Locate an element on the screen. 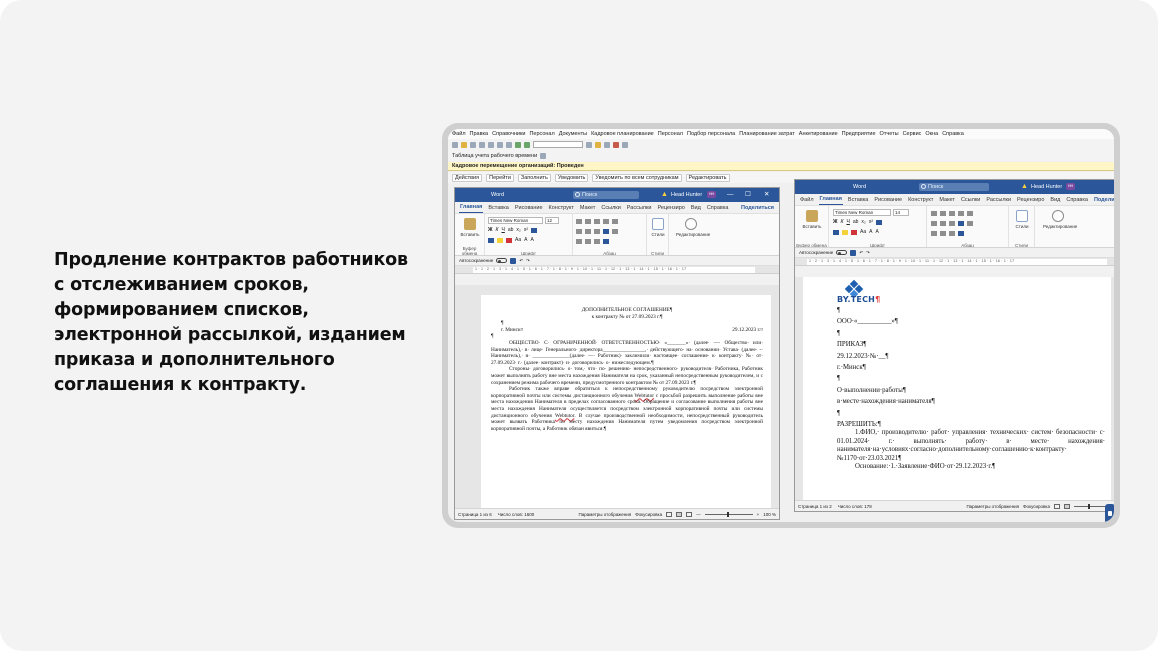 This screenshot has width=1158, height=651. menu-item: Персонал is located at coordinates (670, 134).